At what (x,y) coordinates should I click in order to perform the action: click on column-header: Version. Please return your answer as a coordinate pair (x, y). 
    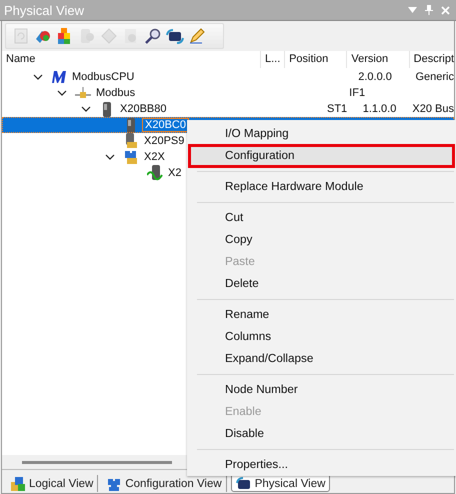
    Looking at the image, I should click on (377, 59).